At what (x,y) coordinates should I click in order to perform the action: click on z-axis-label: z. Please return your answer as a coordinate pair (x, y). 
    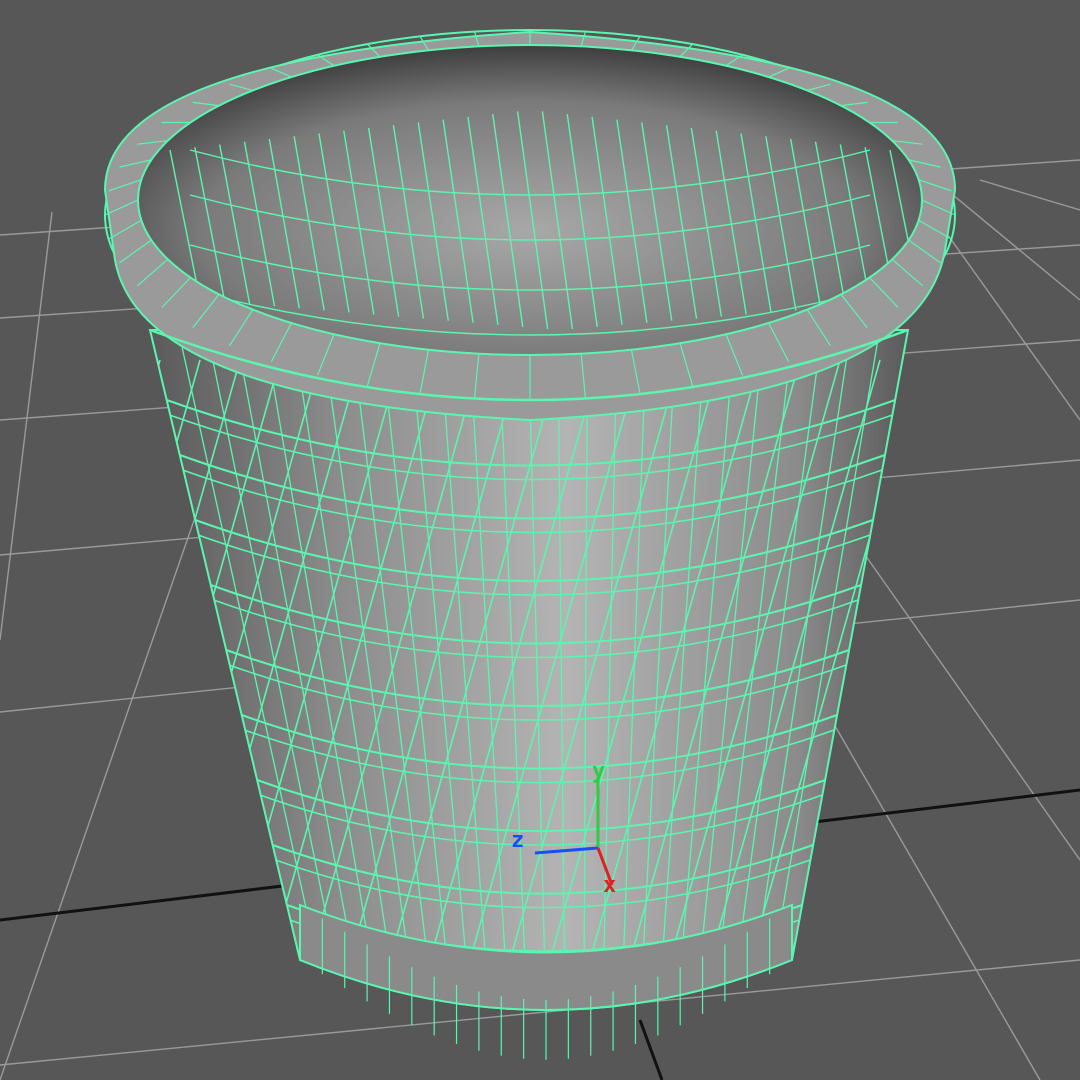
    Looking at the image, I should click on (517, 840).